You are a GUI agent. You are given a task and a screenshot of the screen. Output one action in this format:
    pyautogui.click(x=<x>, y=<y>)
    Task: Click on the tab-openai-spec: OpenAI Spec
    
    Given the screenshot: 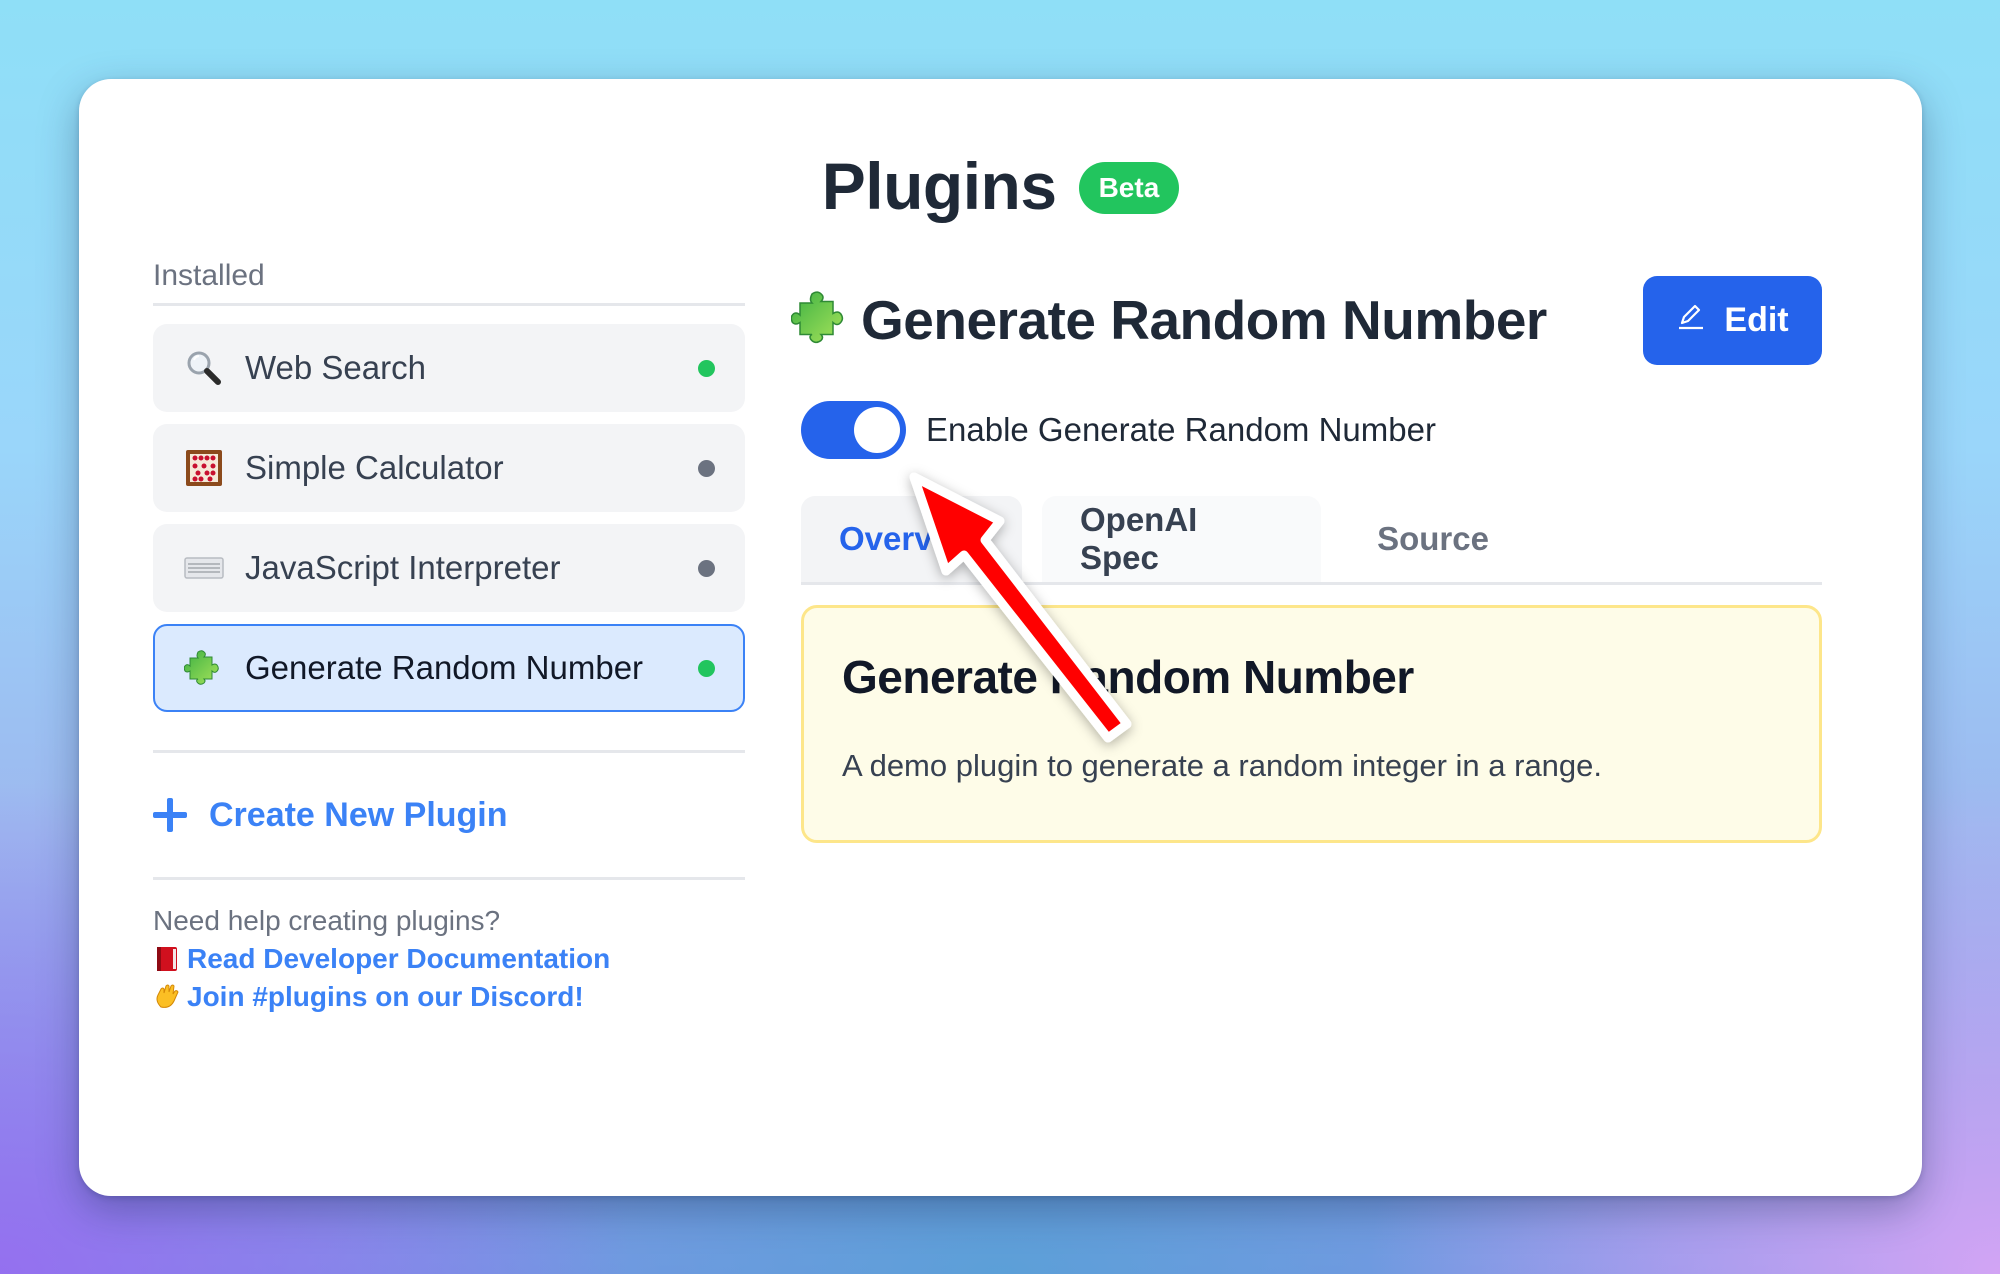 What is the action you would take?
    pyautogui.click(x=1181, y=539)
    